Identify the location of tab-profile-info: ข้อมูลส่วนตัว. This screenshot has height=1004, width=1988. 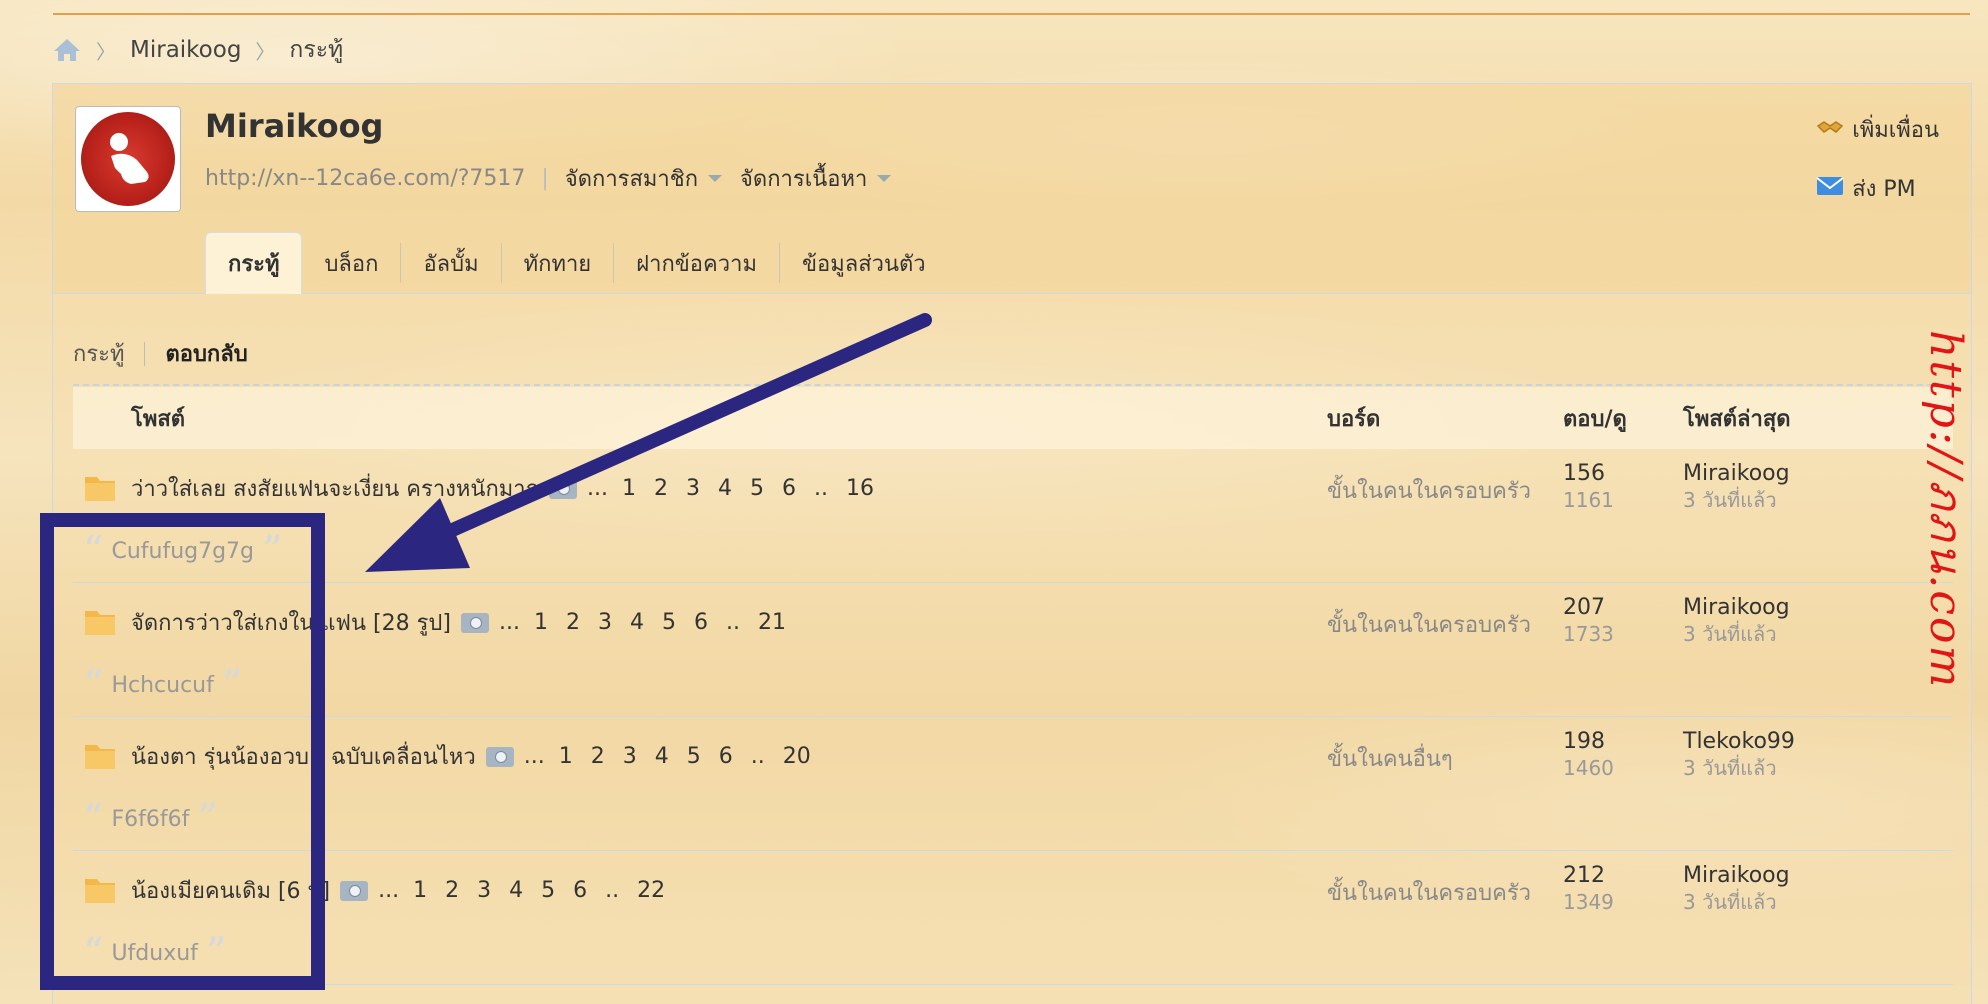
(864, 263).